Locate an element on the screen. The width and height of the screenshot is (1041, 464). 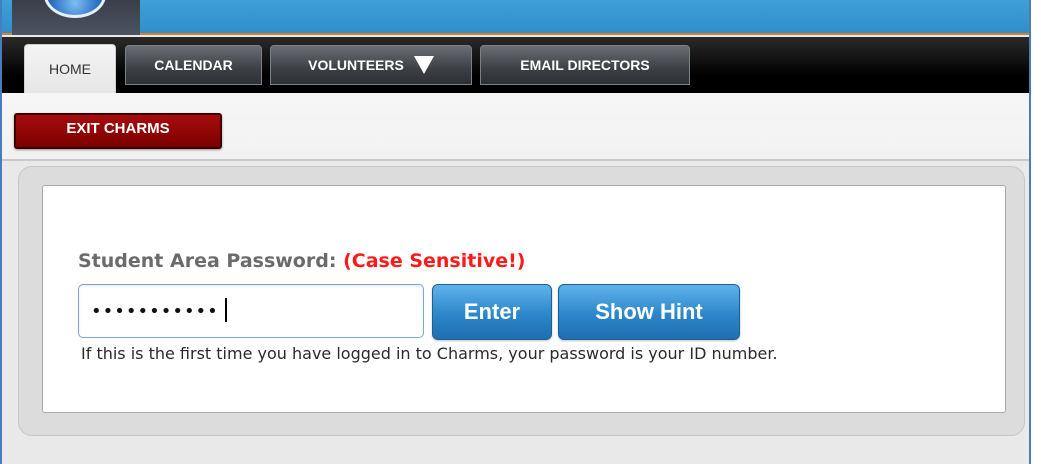
tab-calendar-label: CALENDAR is located at coordinates (193, 65).